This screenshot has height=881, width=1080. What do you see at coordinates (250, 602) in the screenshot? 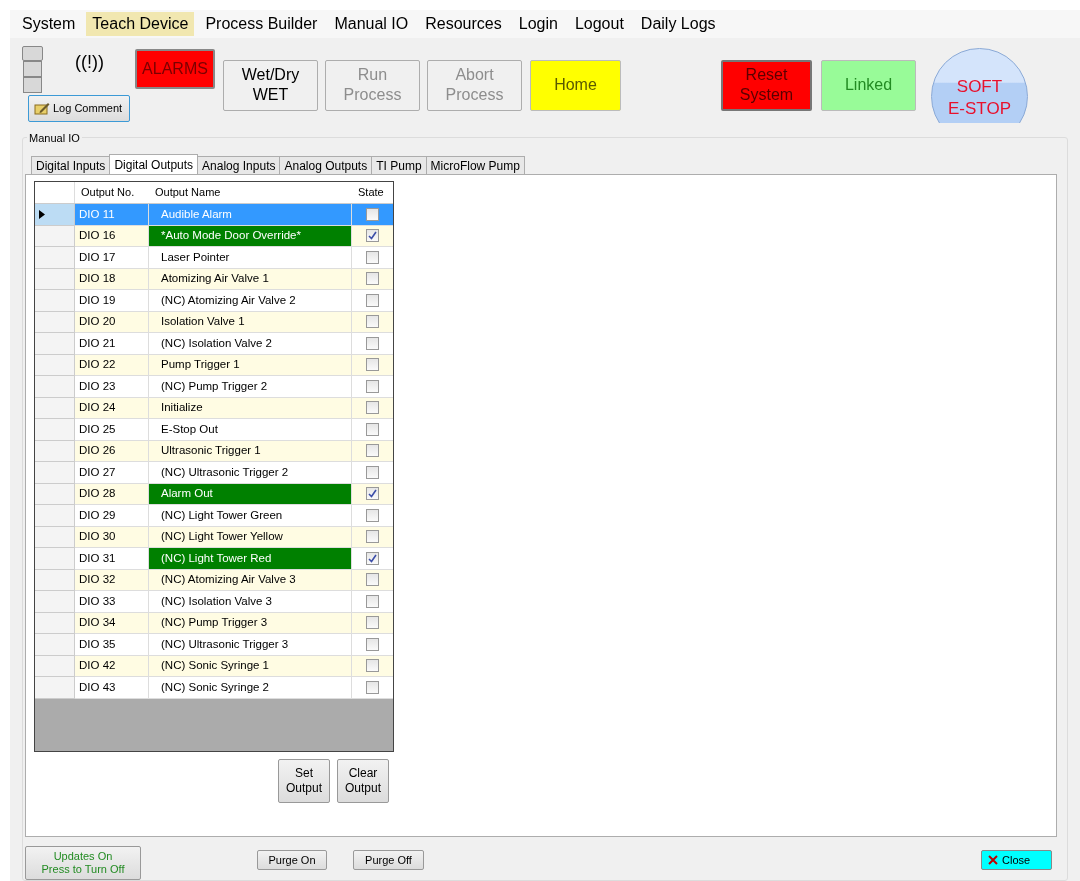
I see `table-cell: (NC) Isolation Valve 3` at bounding box center [250, 602].